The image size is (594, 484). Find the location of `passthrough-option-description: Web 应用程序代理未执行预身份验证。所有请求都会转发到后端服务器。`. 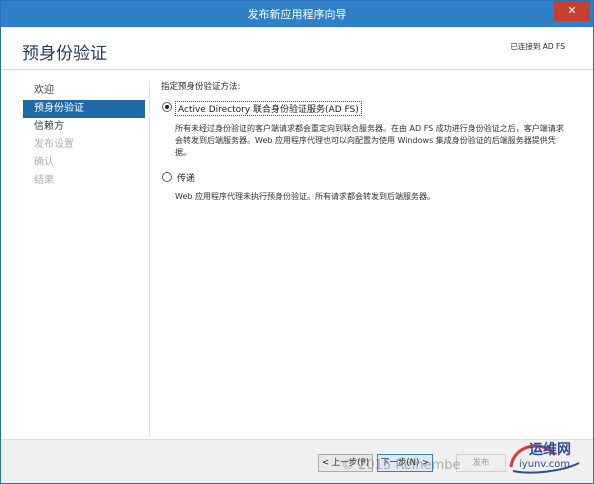

passthrough-option-description: Web 应用程序代理未执行预身份验证。所有请求都会转发到后端服务器。 is located at coordinates (305, 196).